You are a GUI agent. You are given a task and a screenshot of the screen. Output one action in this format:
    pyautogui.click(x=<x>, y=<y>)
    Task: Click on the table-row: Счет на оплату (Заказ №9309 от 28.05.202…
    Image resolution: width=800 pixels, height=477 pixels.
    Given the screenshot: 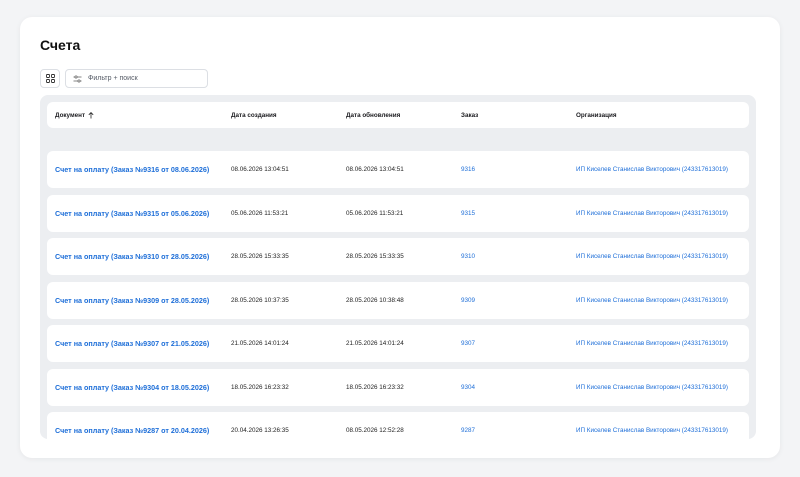 What is the action you would take?
    pyautogui.click(x=398, y=300)
    